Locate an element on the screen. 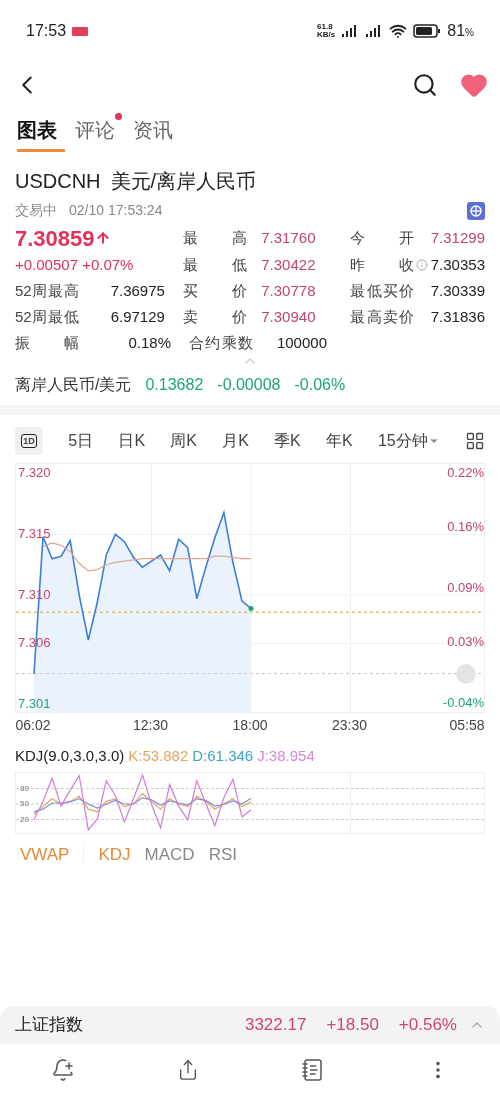 Image resolution: width=500 pixels, height=1096 pixels. x-axis-label: 12:30 is located at coordinates (151, 725).